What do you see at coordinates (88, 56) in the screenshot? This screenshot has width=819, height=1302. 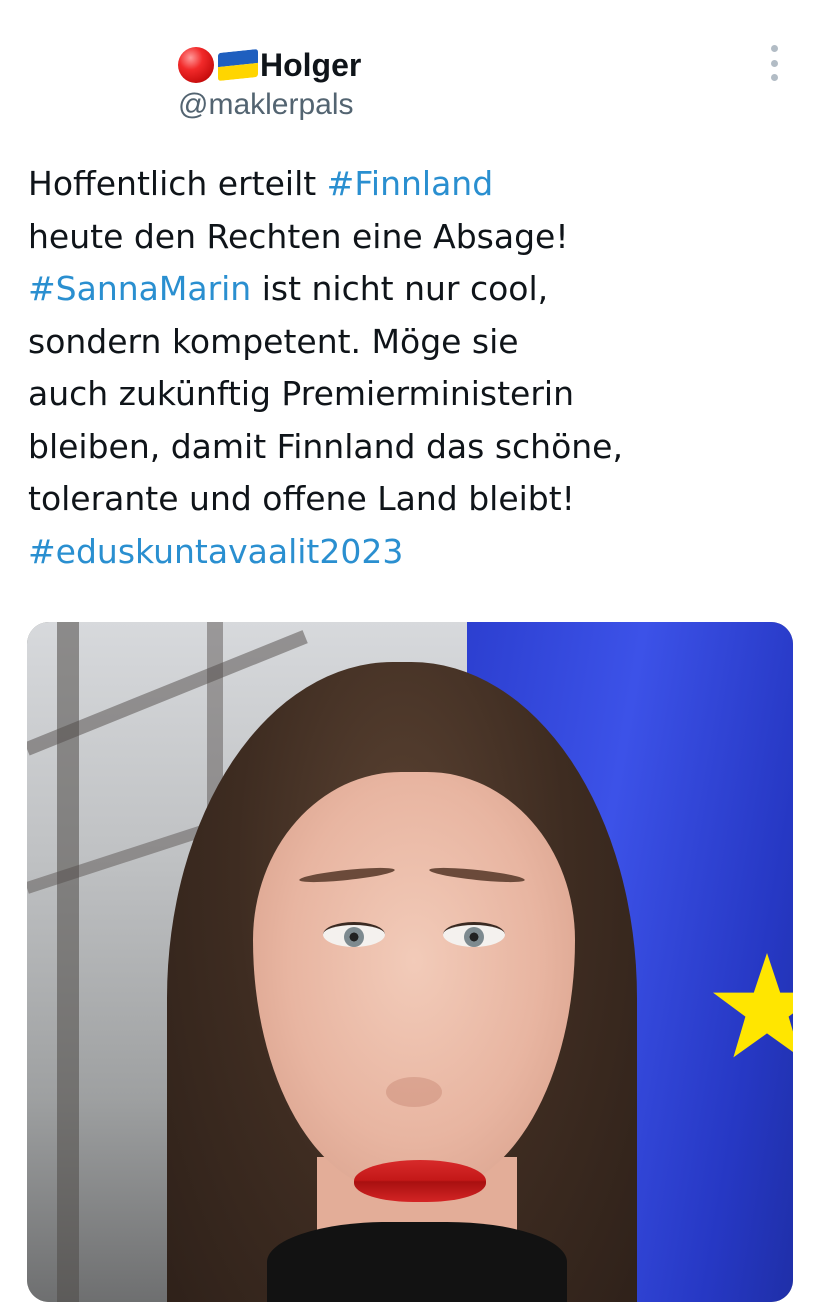 I see `avatar-flag-blue` at bounding box center [88, 56].